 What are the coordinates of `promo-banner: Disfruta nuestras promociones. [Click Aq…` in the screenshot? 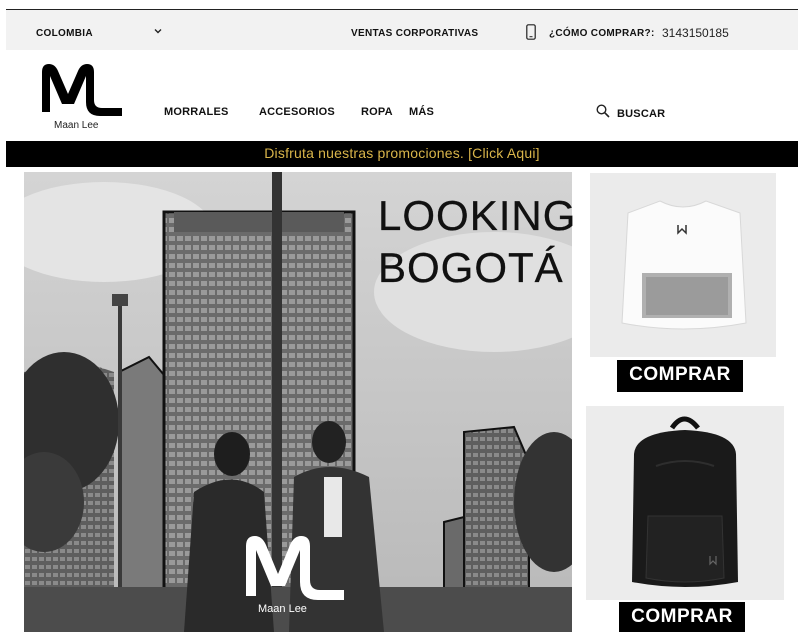 It's located at (402, 154).